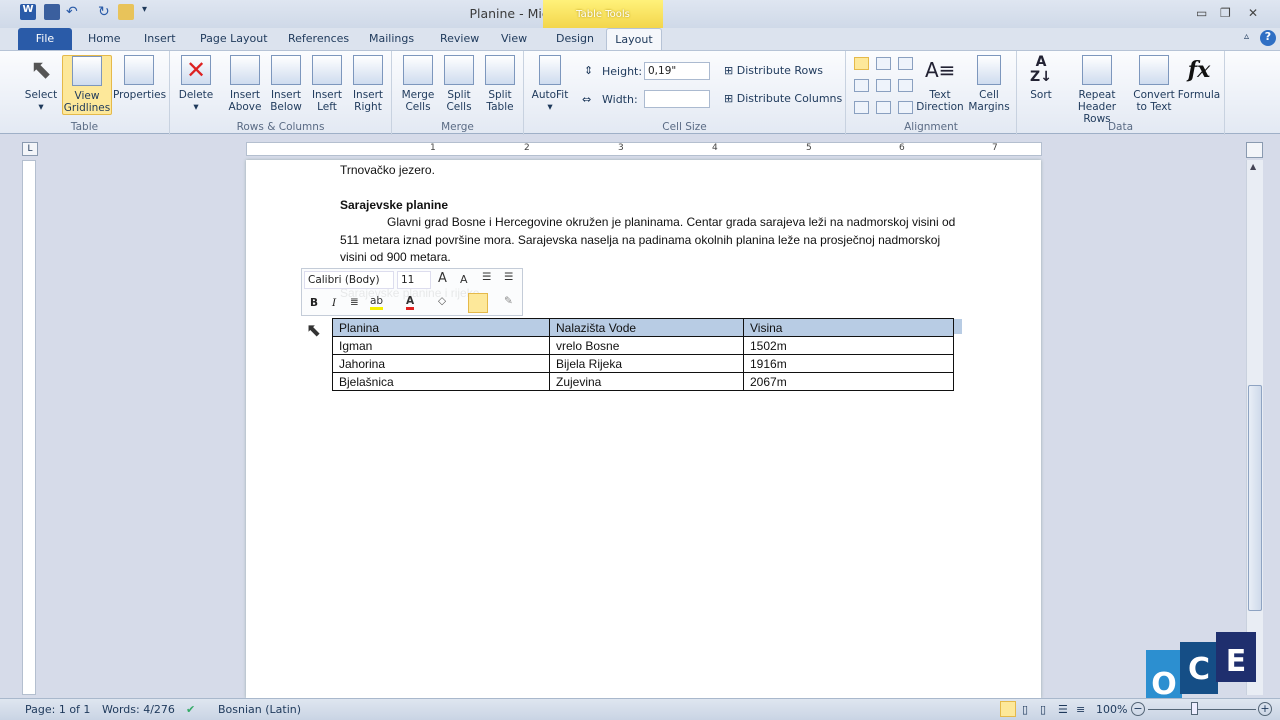  Describe the element at coordinates (464, 279) in the screenshot. I see `shrink-font-icon: A` at that location.